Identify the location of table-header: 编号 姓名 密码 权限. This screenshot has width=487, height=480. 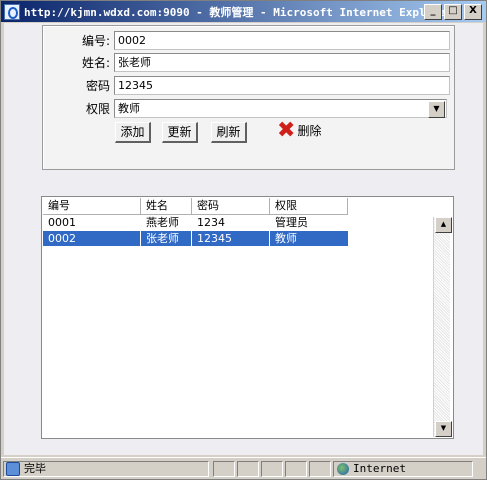
(195, 206).